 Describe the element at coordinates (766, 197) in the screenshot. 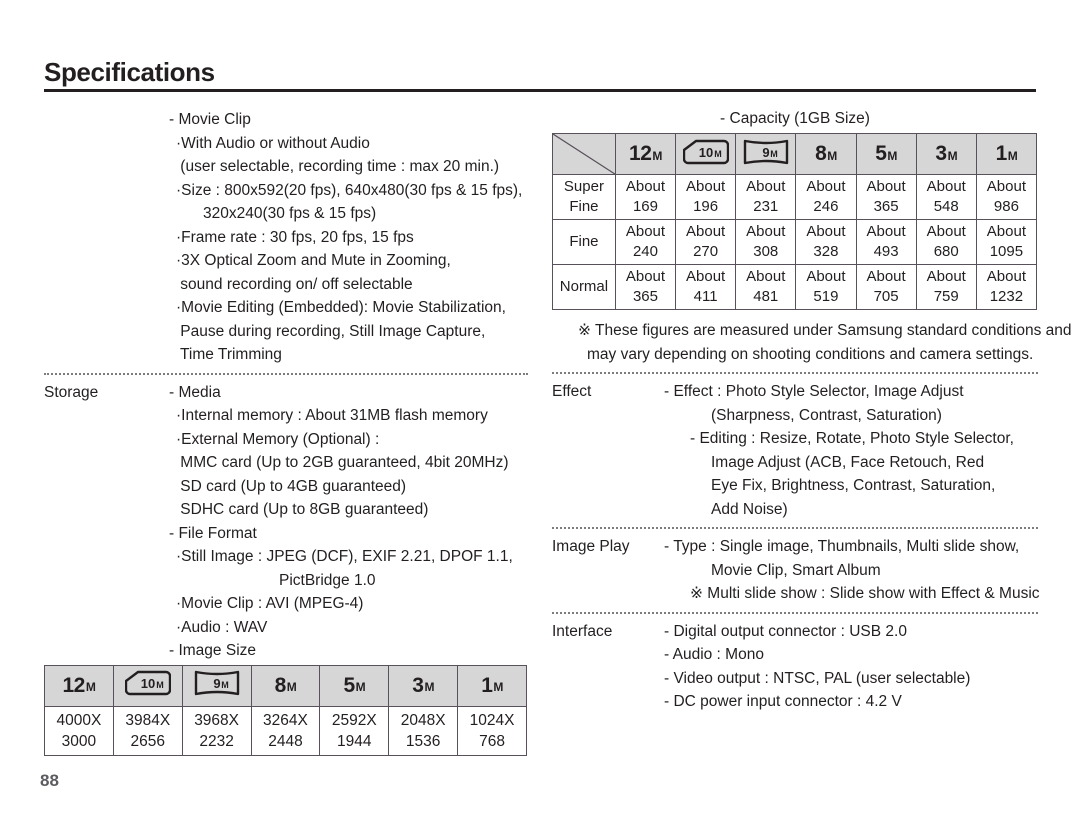

I see `capacity-value-cell: About 231` at that location.